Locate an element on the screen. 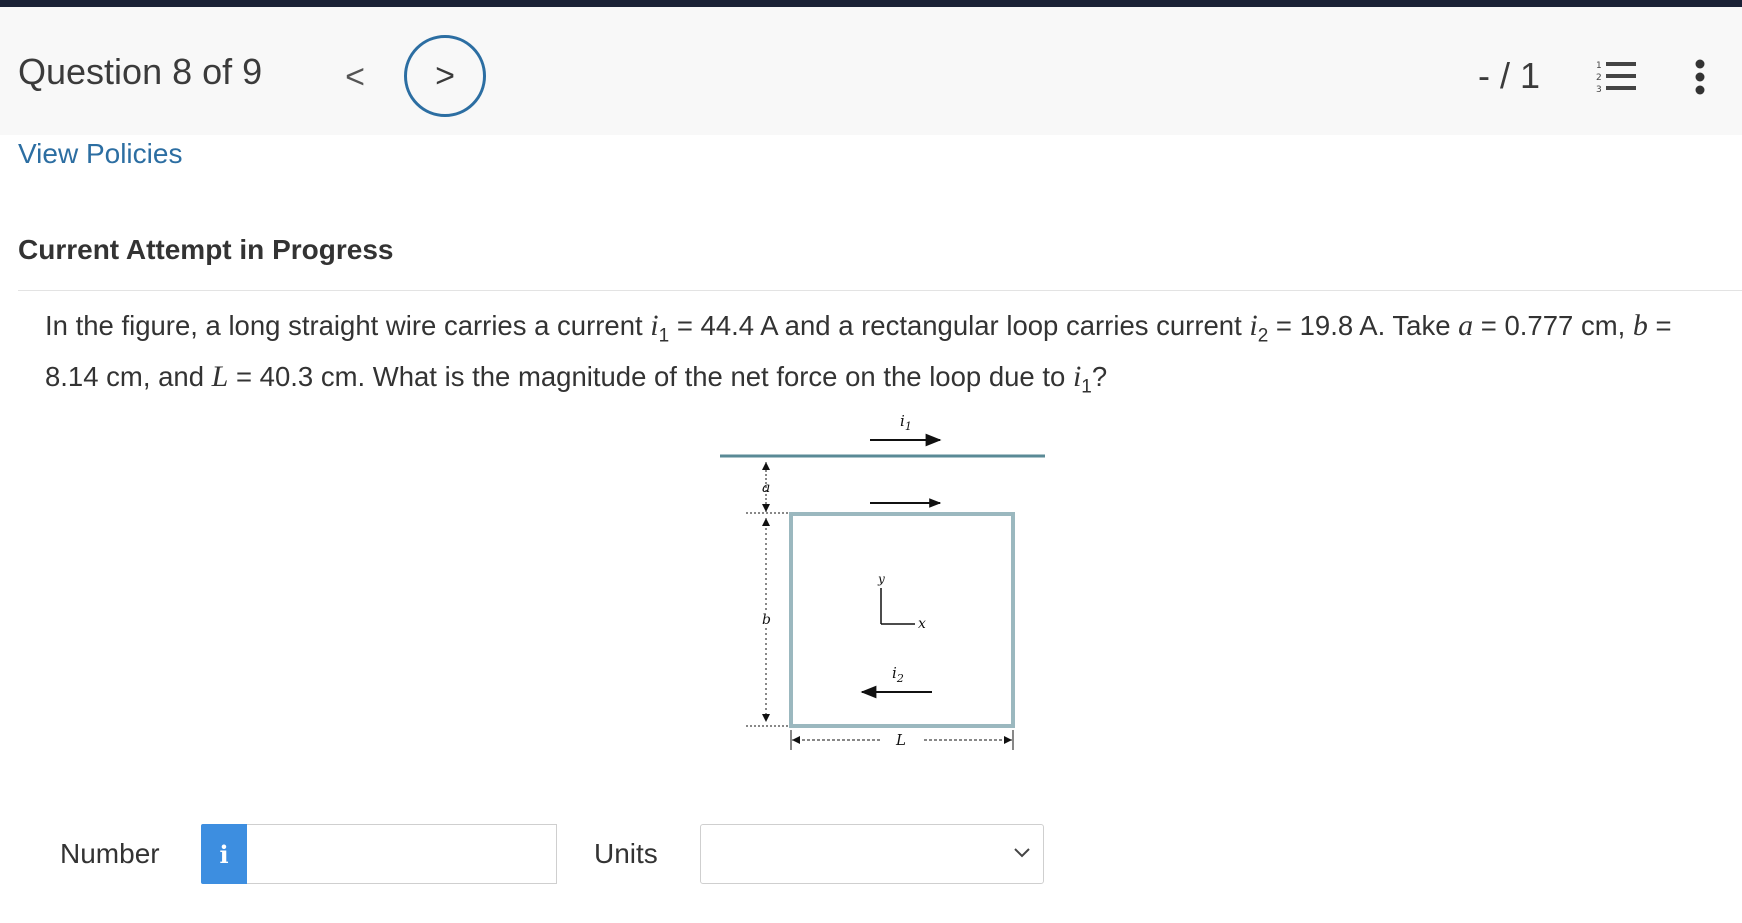 The width and height of the screenshot is (1742, 923). i2-label: i2 is located at coordinates (898, 674).